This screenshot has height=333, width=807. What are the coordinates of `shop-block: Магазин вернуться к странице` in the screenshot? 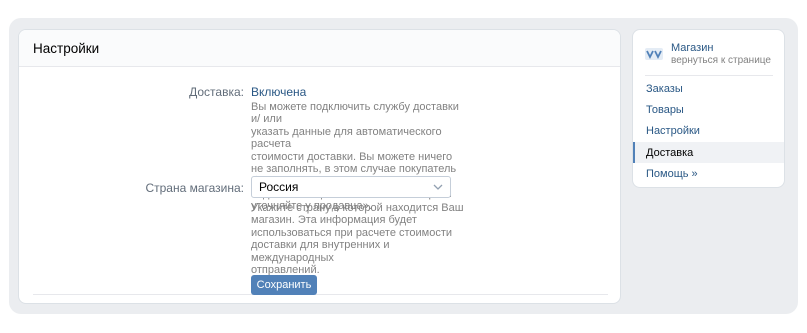 It's located at (710, 57).